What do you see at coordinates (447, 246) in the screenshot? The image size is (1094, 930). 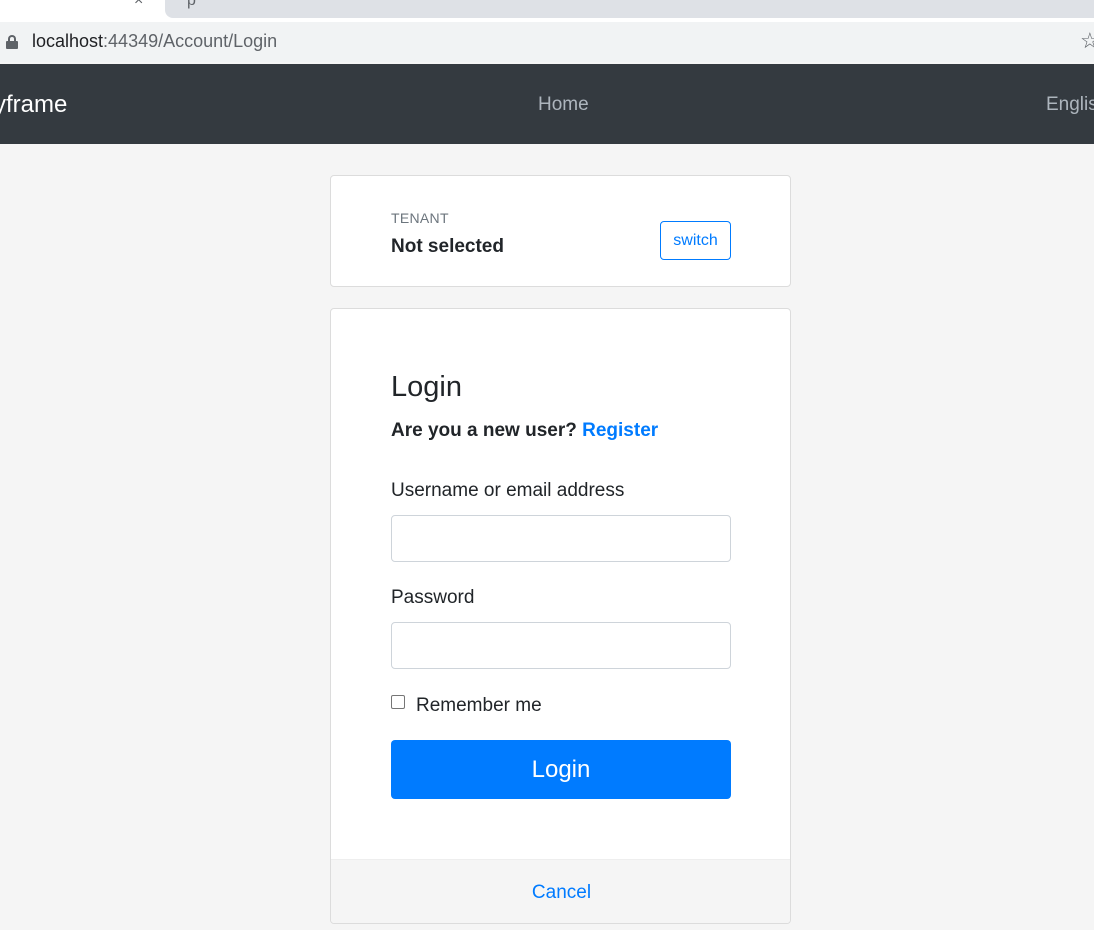 I see `tenant-name: Not selected` at bounding box center [447, 246].